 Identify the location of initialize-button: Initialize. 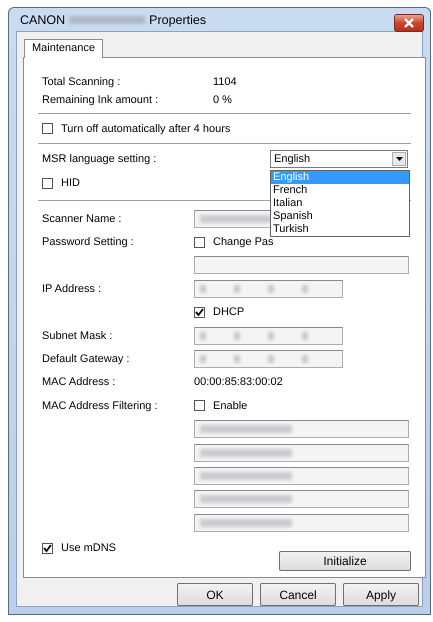
(345, 561).